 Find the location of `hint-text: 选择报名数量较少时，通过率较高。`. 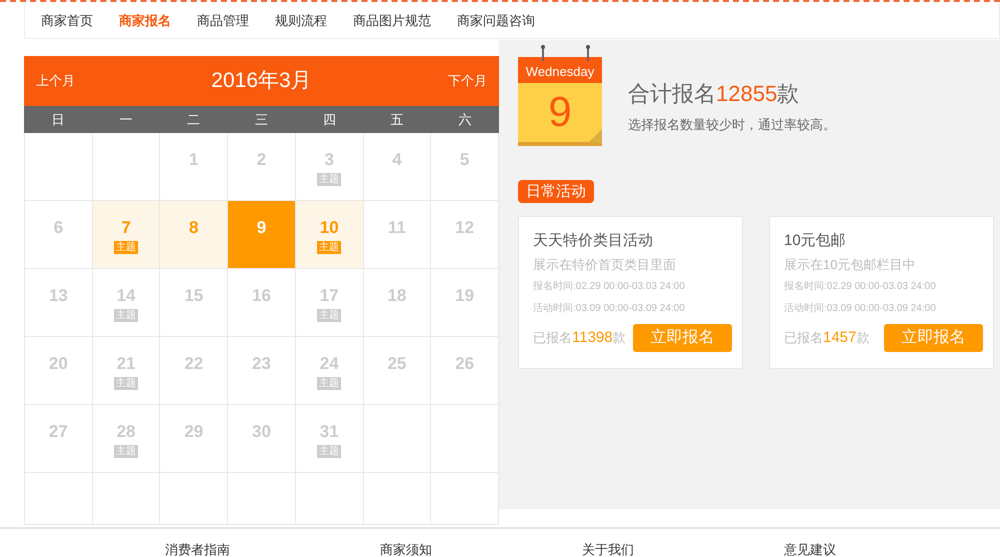

hint-text: 选择报名数量较少时，通过率较高。 is located at coordinates (732, 125).